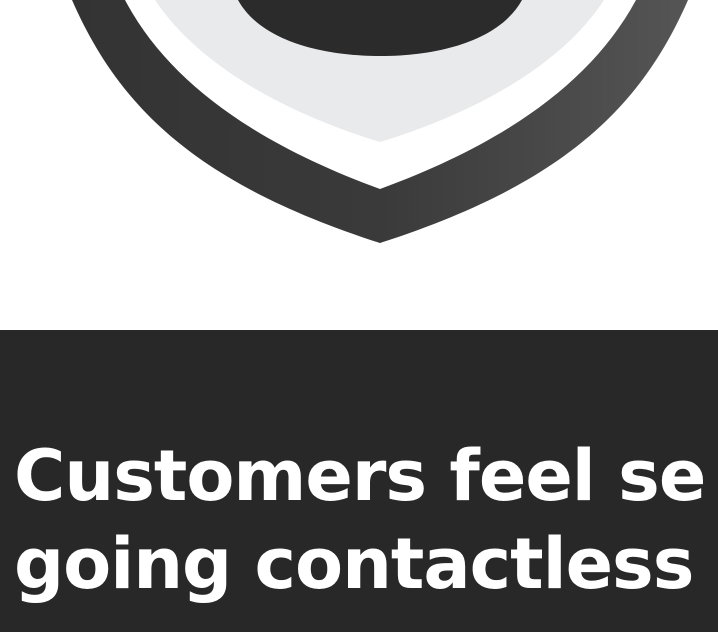  I want to click on headline-line-2: going contactless, so click(354, 564).